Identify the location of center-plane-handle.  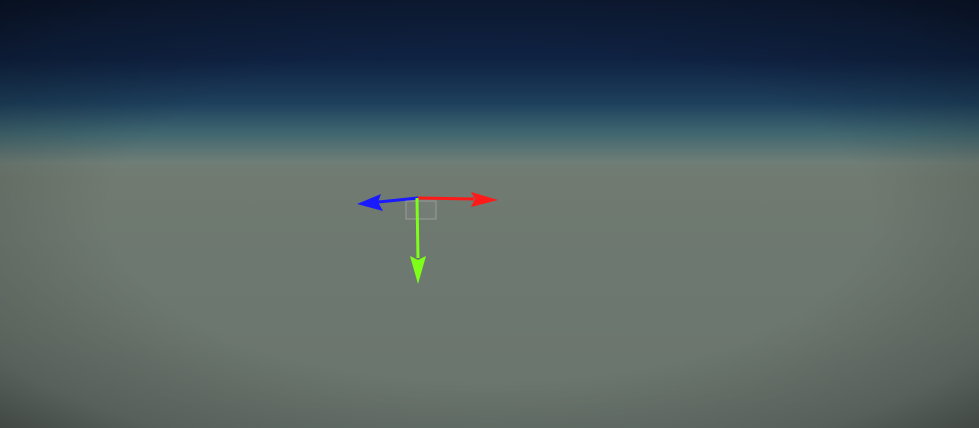
(421, 210).